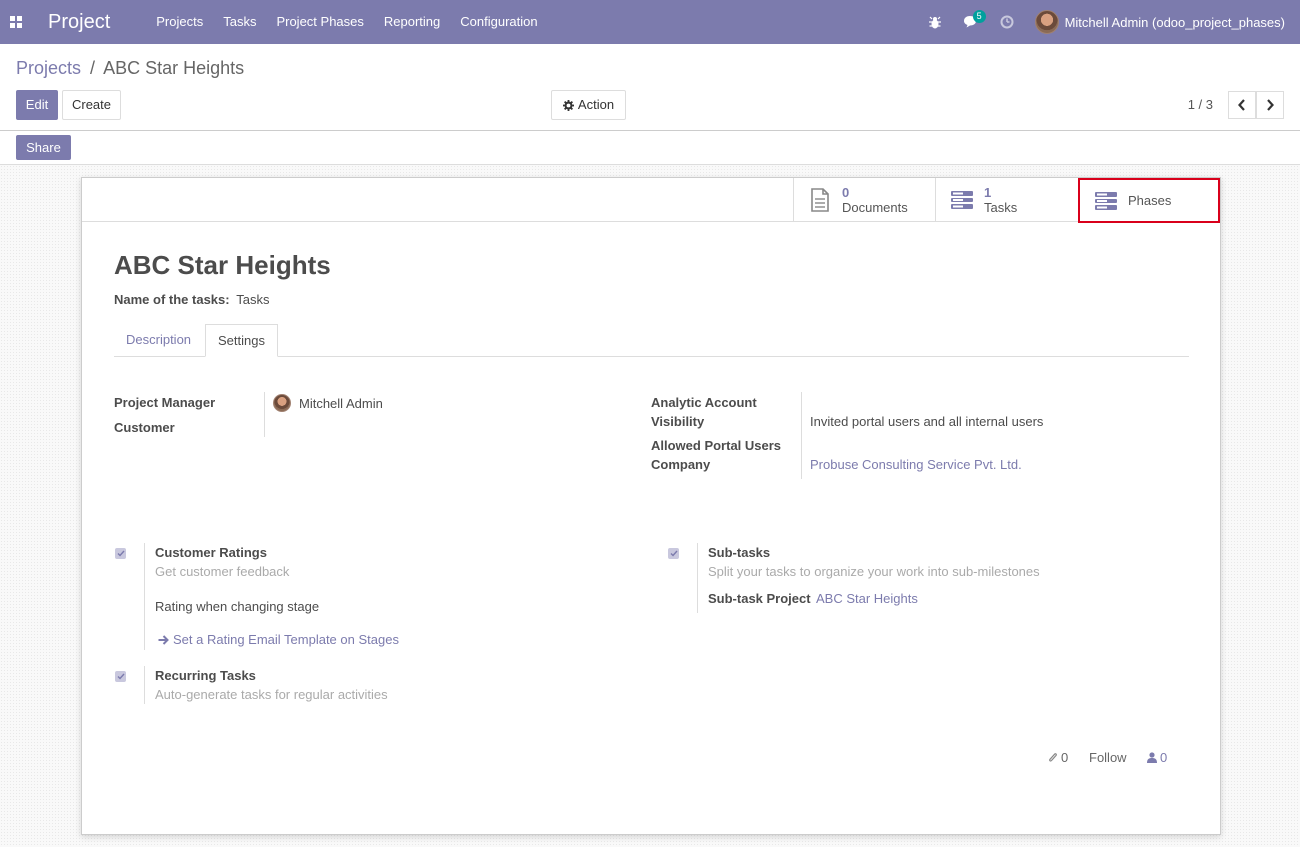  I want to click on attachments-button: 0, so click(1058, 757).